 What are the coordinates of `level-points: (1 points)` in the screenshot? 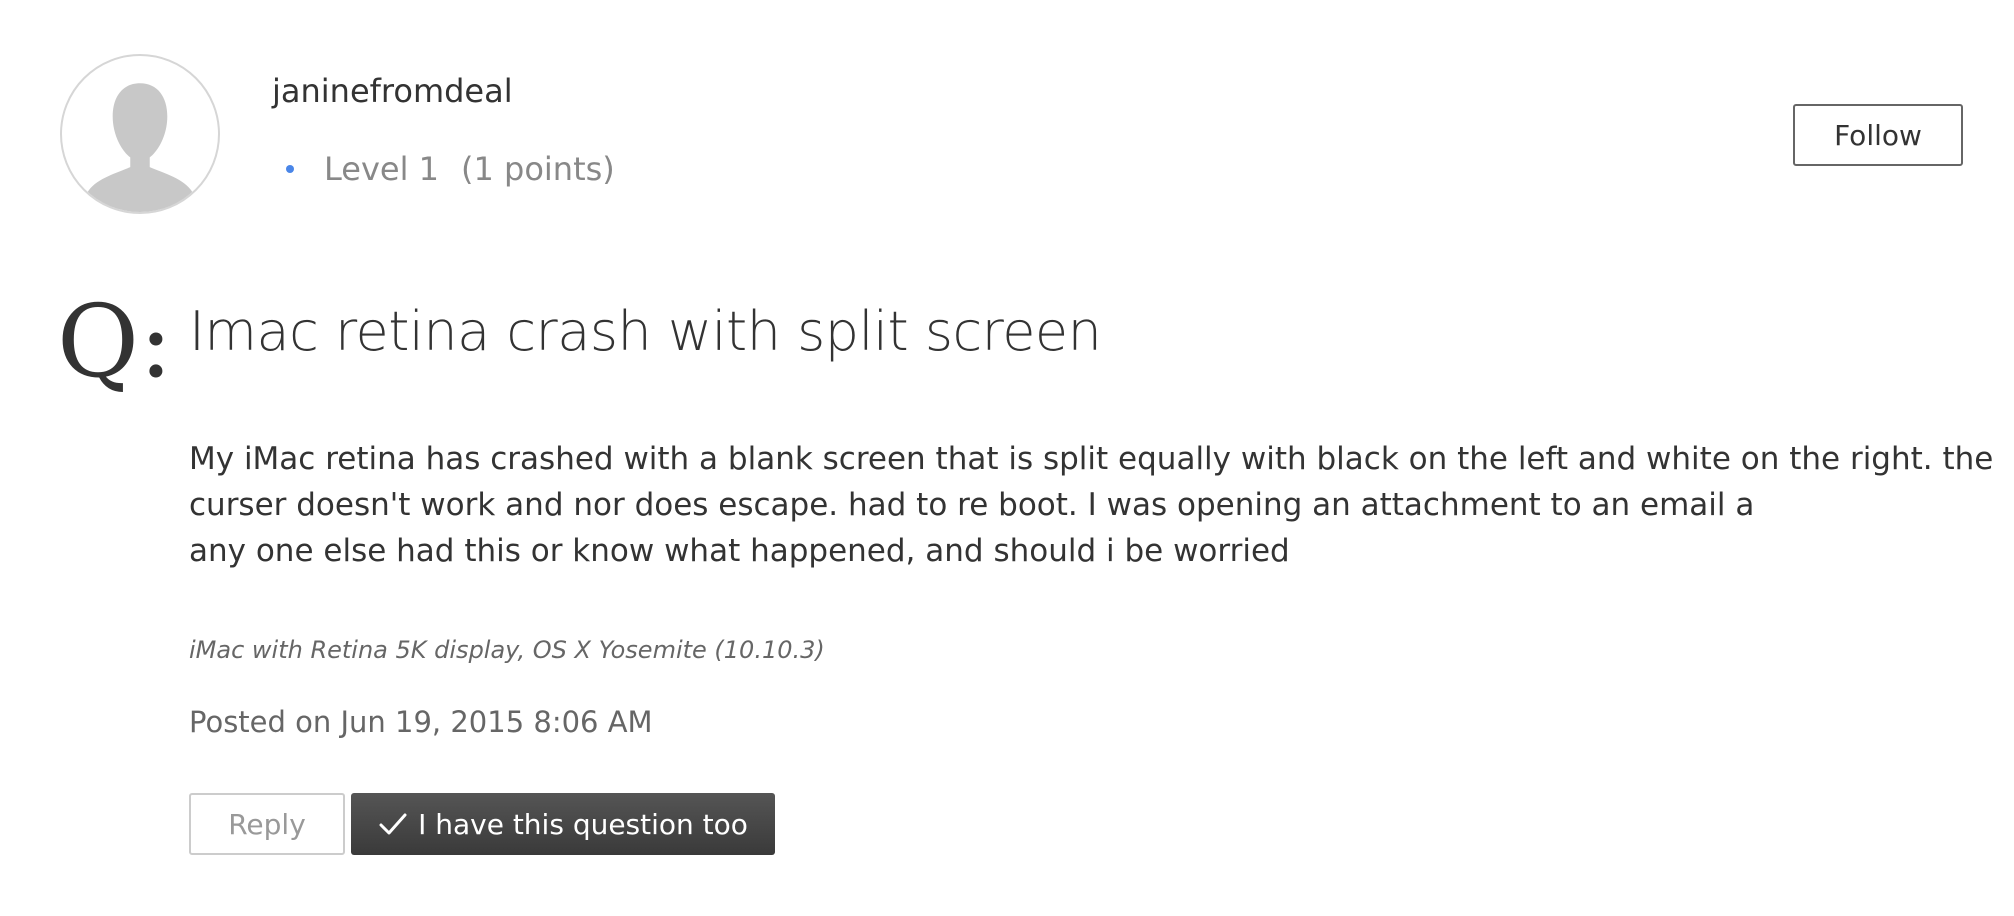 It's located at (538, 169).